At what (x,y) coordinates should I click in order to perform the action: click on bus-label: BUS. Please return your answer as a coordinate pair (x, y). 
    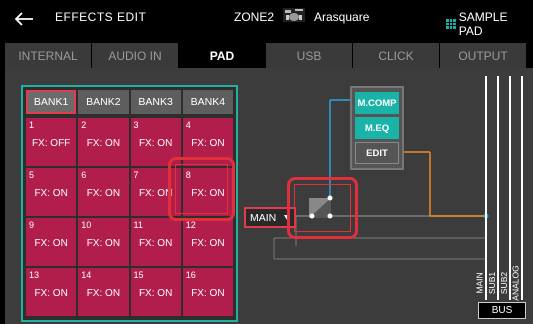
    Looking at the image, I should click on (502, 310).